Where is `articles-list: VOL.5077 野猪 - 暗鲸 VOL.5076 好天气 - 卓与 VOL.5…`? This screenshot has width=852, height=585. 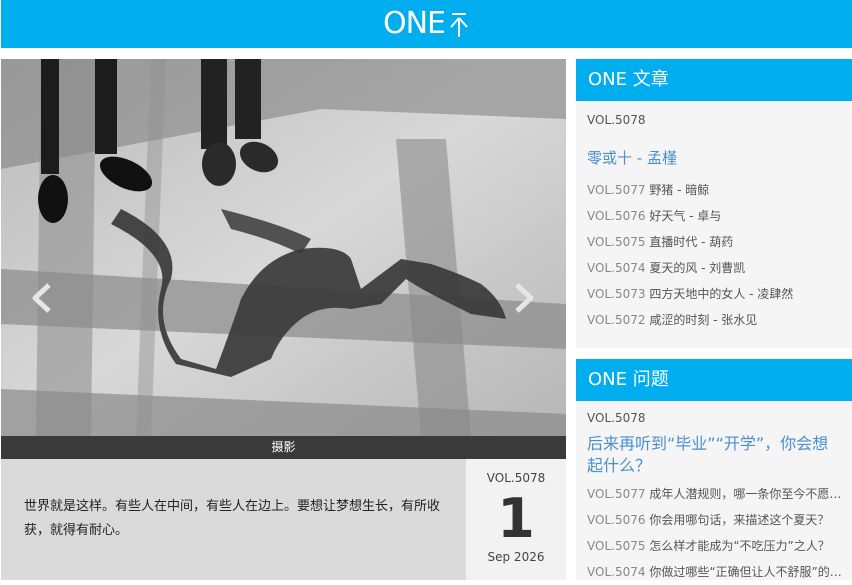 articles-list: VOL.5077 野猪 - 暗鲸 VOL.5076 好天气 - 卓与 VOL.5… is located at coordinates (714, 255).